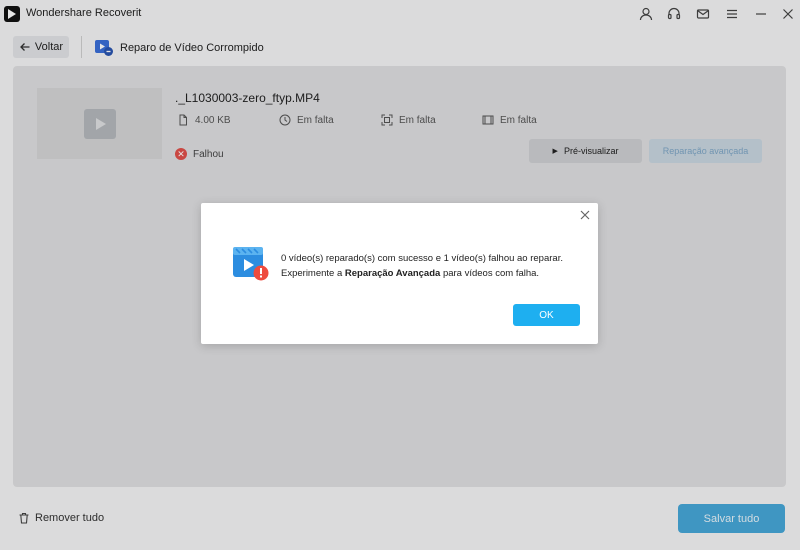 This screenshot has height=550, width=800. I want to click on dialog-line-2-suffix: para vídeos com falha., so click(490, 273).